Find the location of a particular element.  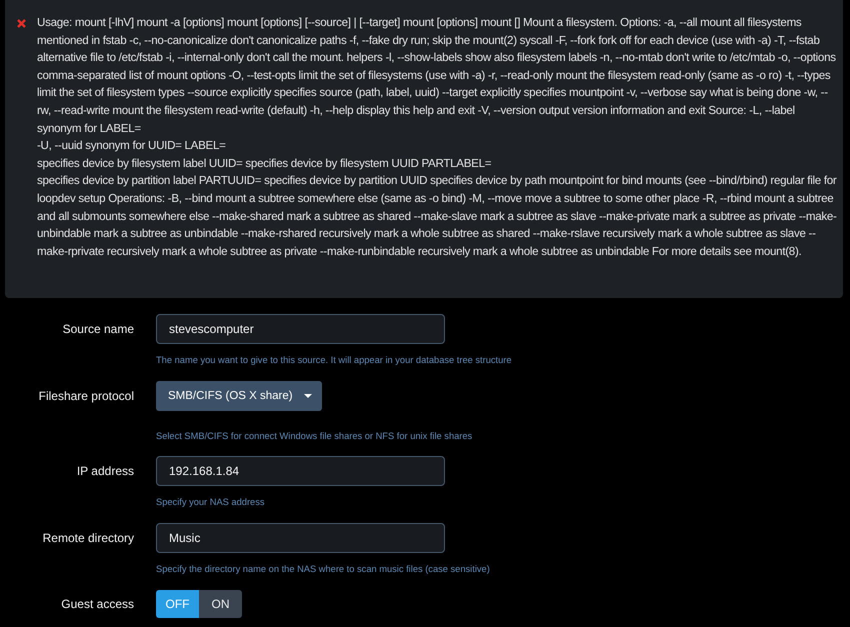

caret-icon is located at coordinates (308, 396).